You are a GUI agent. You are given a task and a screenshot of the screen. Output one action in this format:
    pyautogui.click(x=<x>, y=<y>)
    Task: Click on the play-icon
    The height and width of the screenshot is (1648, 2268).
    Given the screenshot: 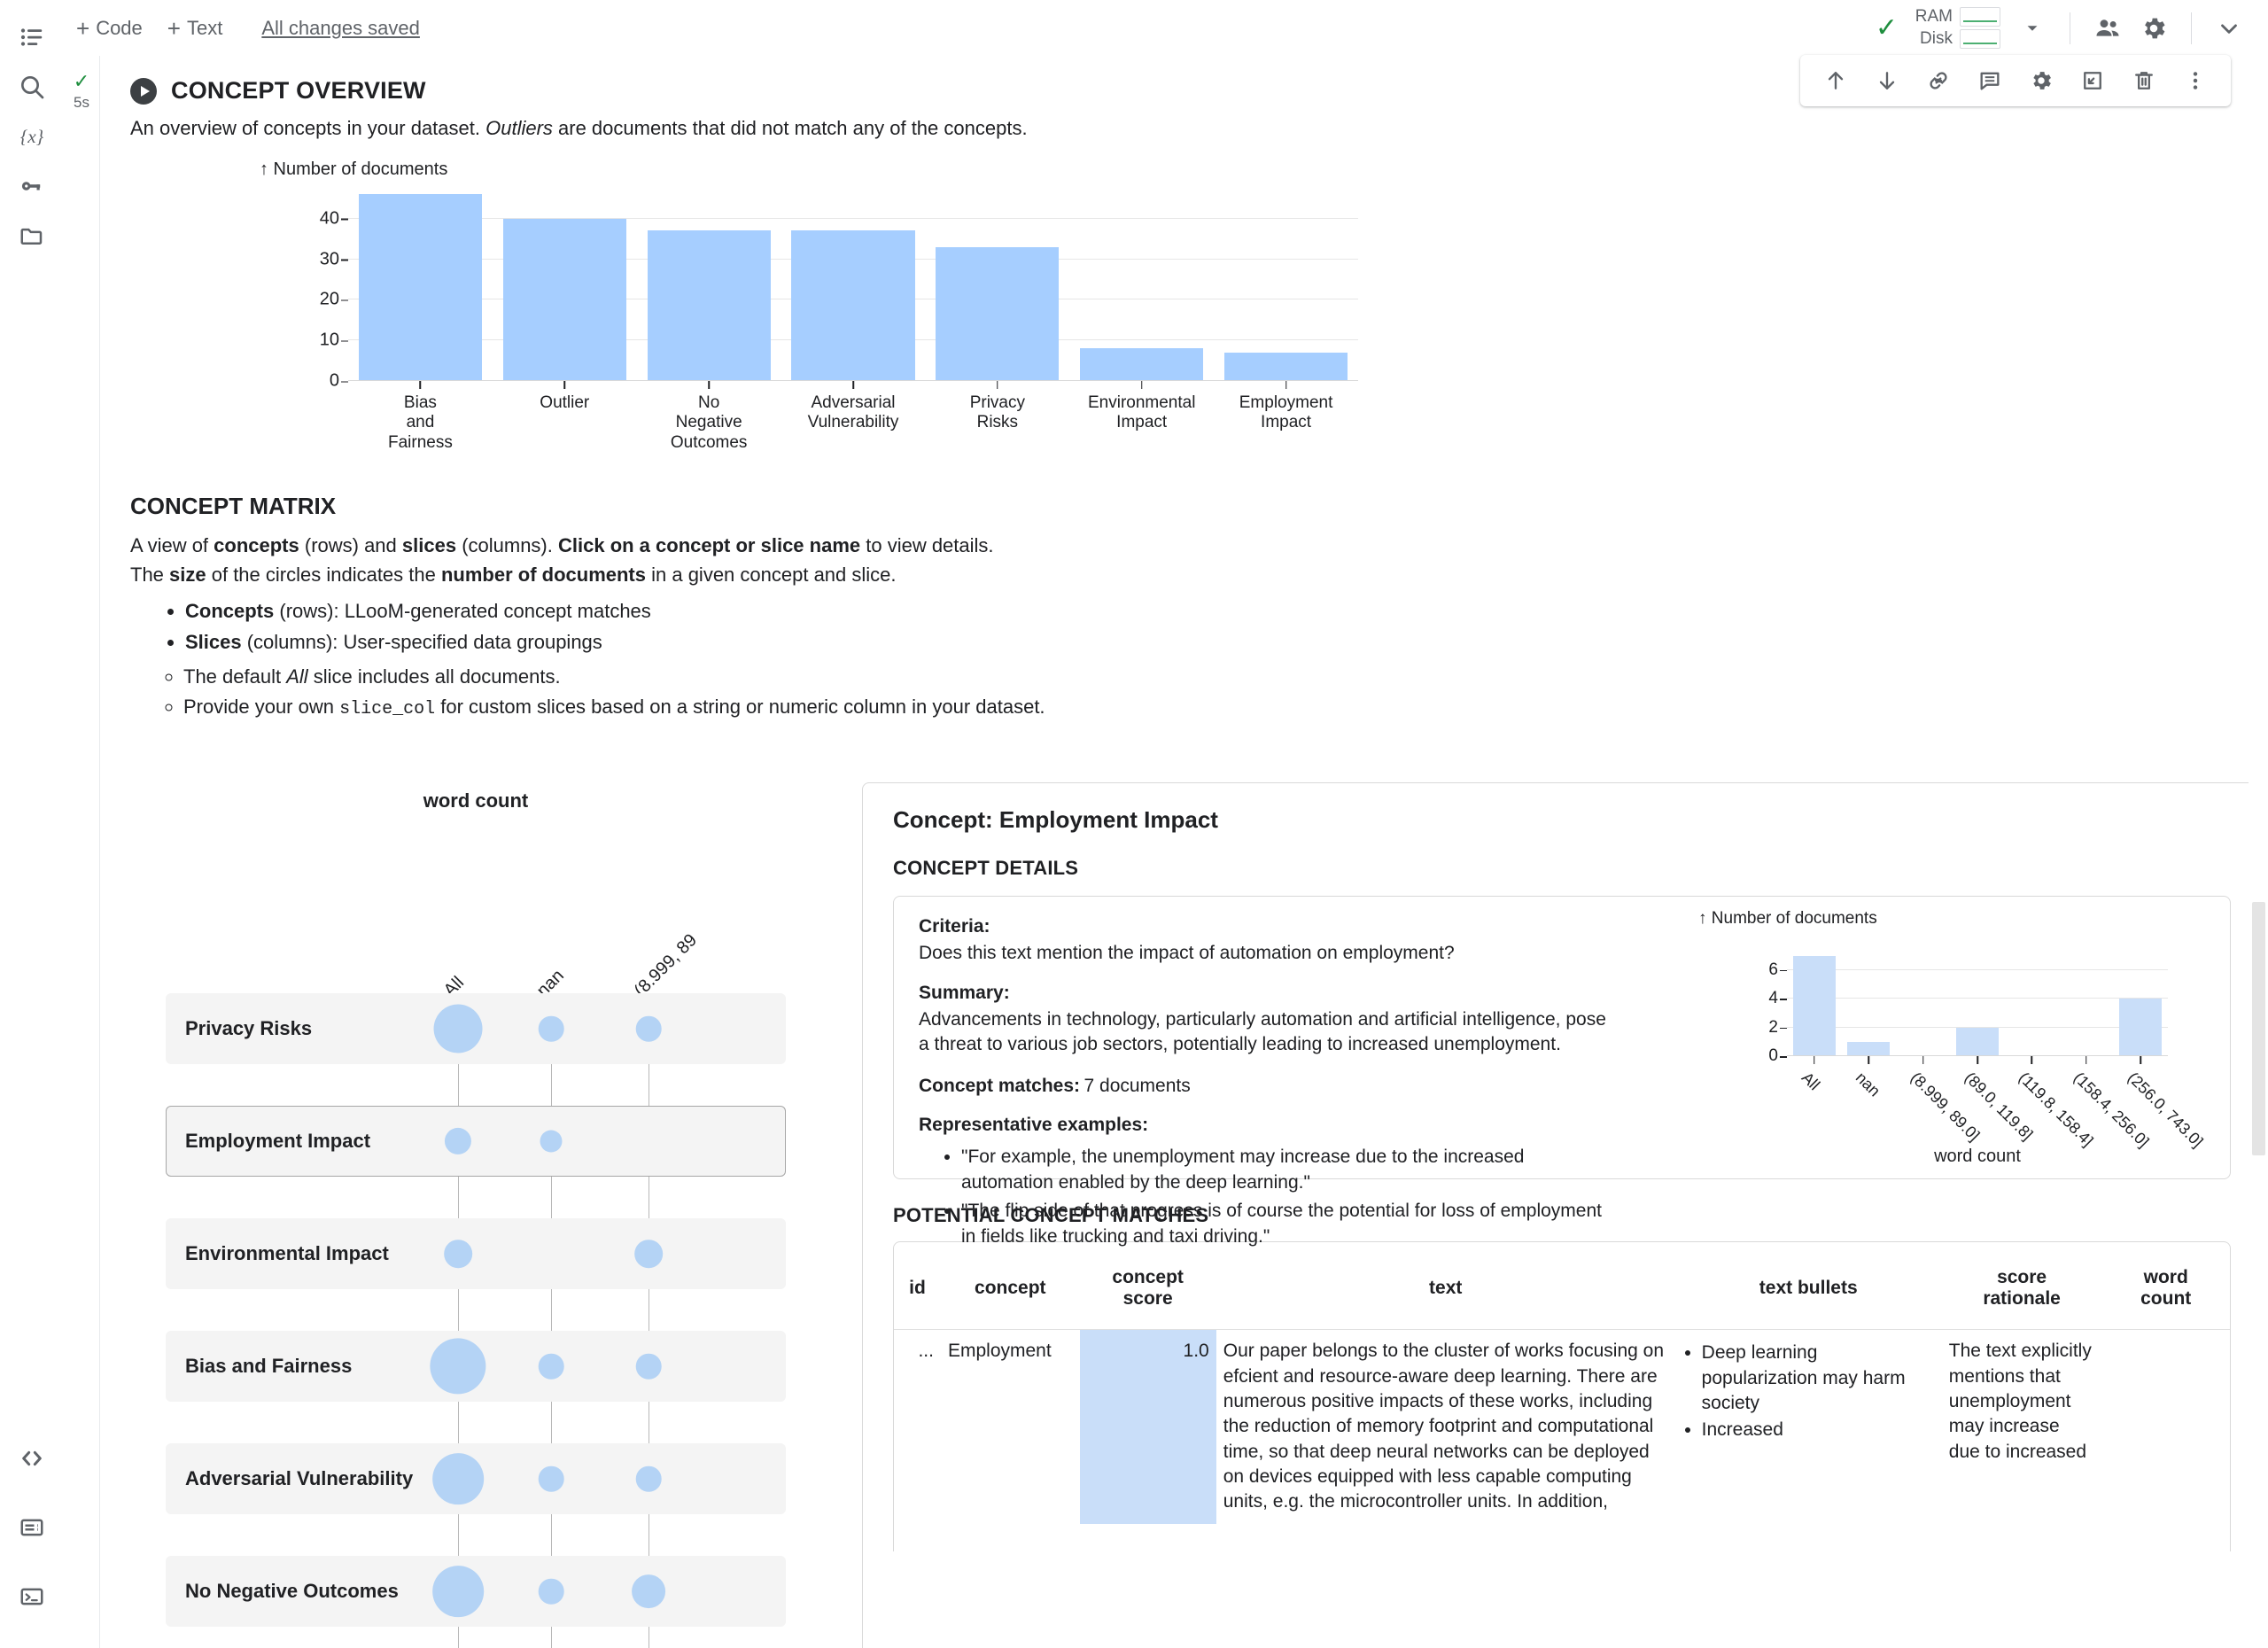 What is the action you would take?
    pyautogui.click(x=143, y=91)
    